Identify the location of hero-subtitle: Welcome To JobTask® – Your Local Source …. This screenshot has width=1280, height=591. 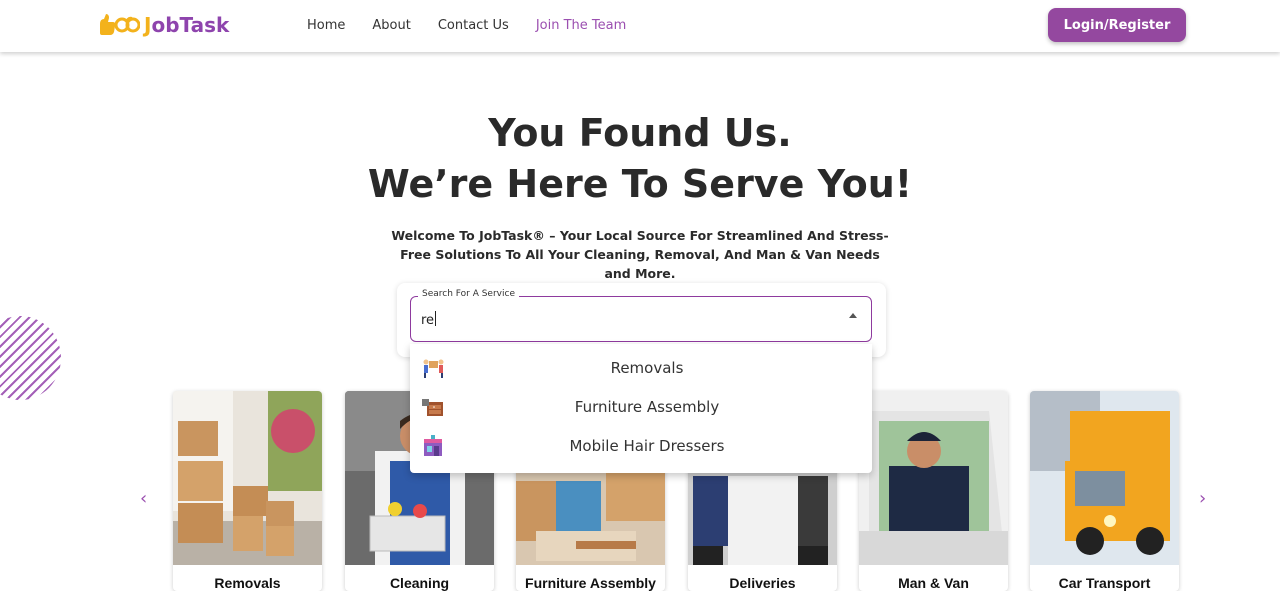
(640, 254).